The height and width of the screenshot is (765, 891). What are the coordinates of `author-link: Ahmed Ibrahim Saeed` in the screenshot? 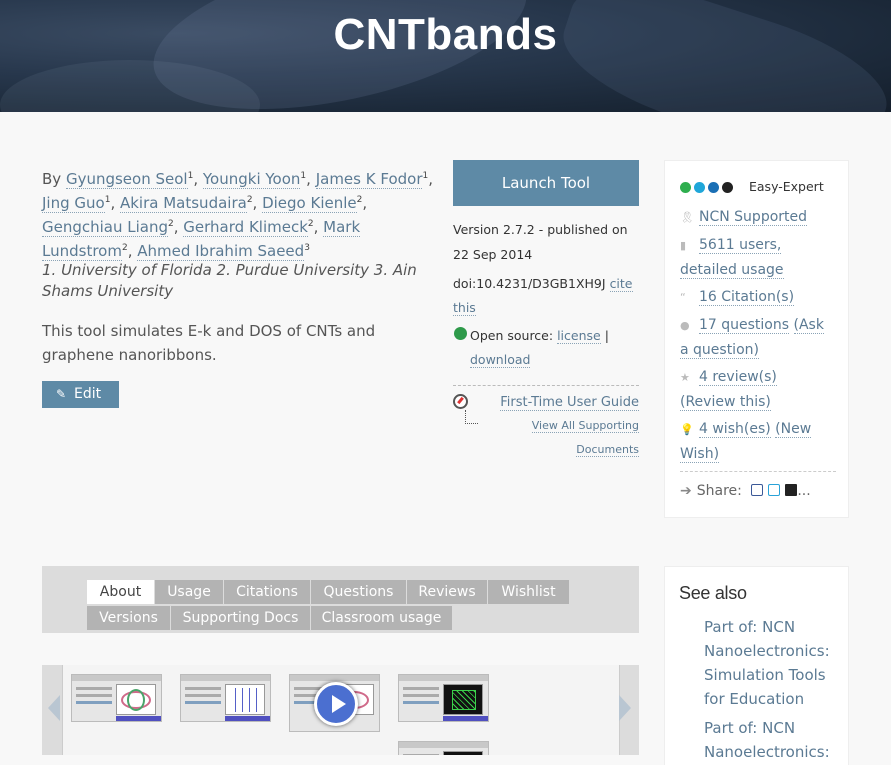 It's located at (221, 251).